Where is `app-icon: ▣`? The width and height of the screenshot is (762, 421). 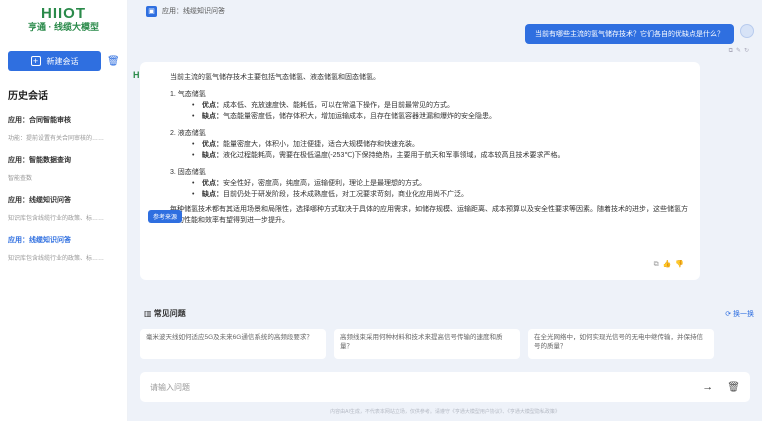
app-icon: ▣ is located at coordinates (151, 11).